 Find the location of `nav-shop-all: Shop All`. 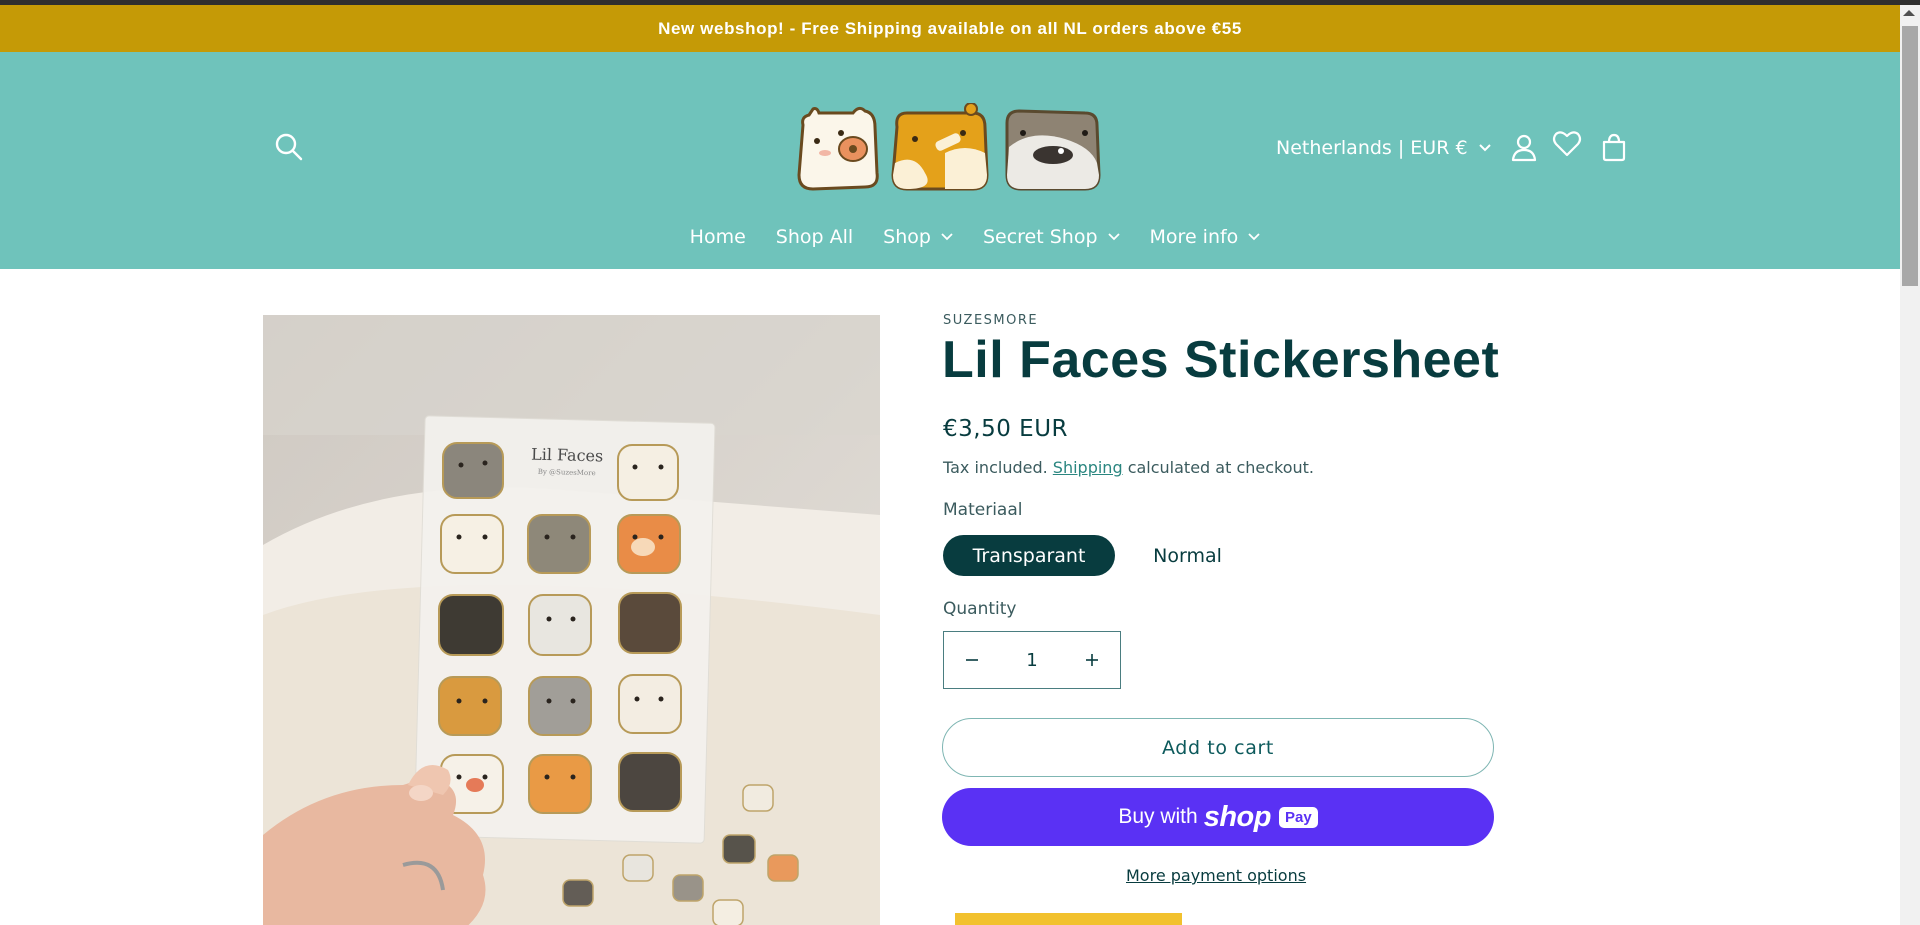

nav-shop-all: Shop All is located at coordinates (814, 237).